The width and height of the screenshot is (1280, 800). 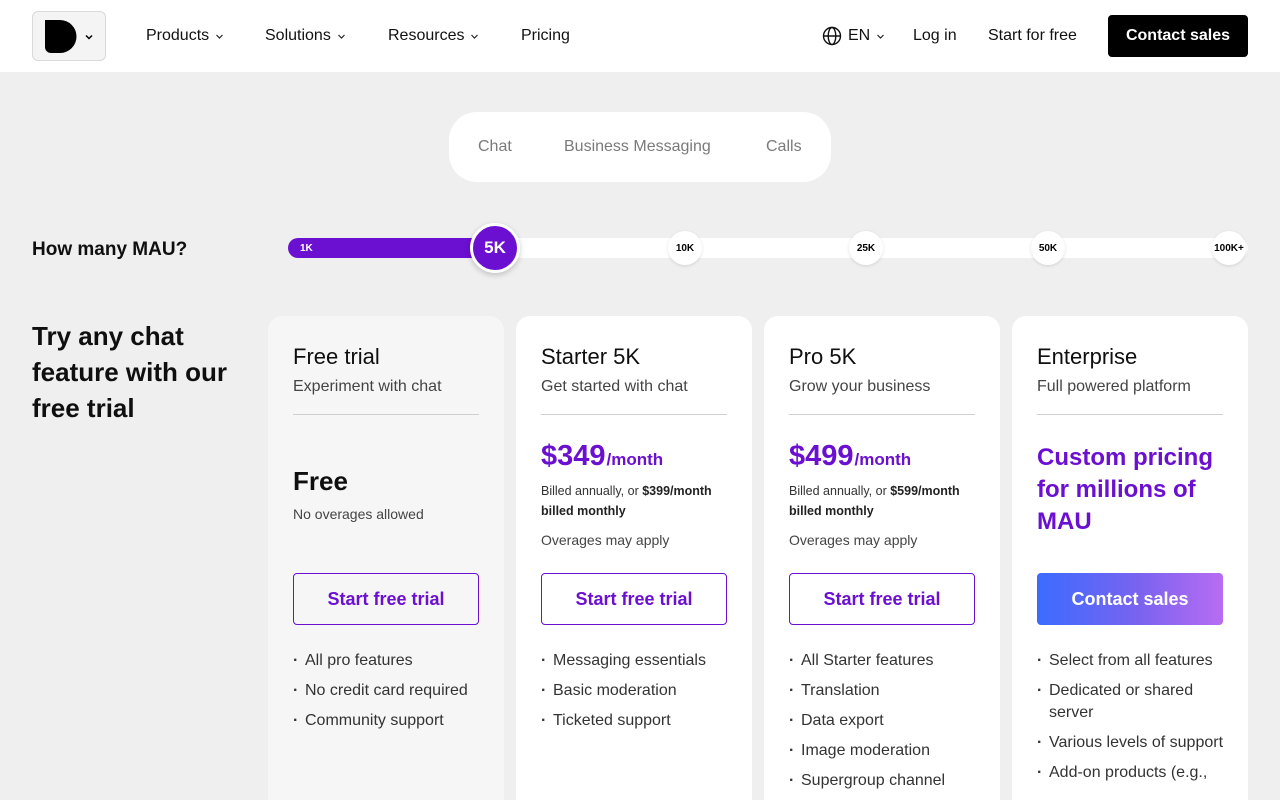 I want to click on feature-item: Community support, so click(x=393, y=721).